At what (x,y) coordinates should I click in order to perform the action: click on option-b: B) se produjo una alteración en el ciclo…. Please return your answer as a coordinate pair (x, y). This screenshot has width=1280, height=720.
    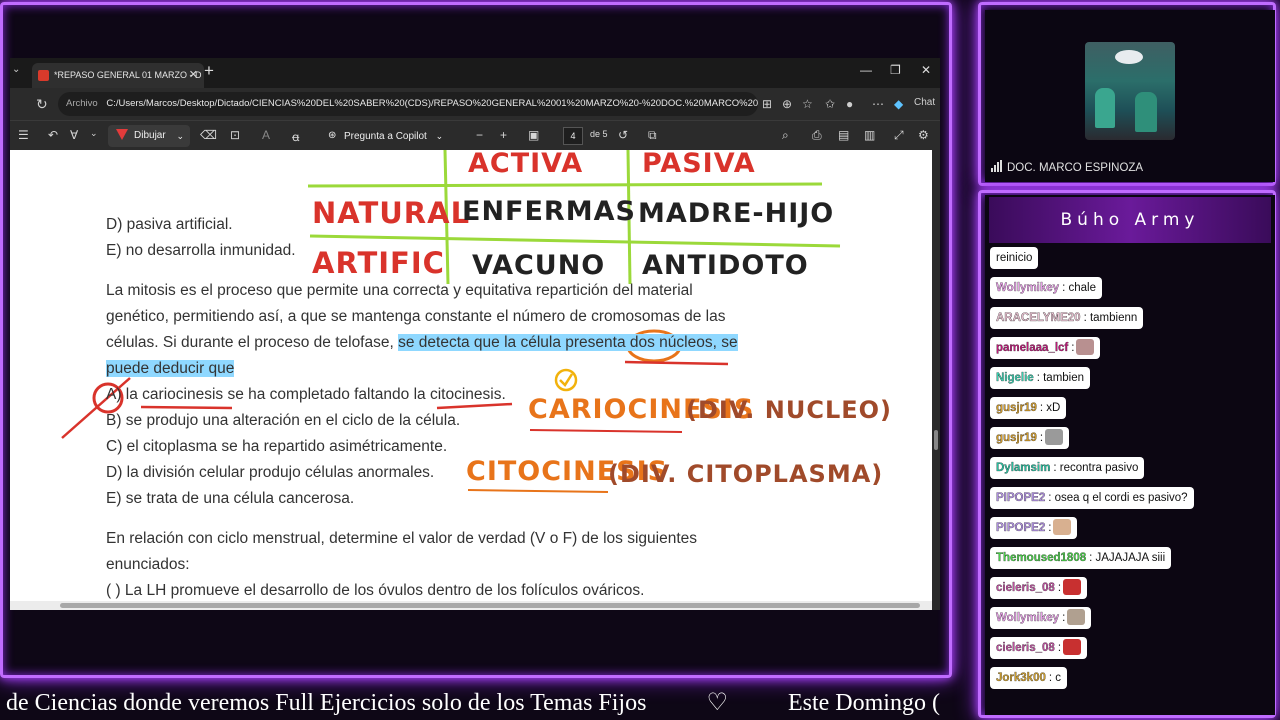
    Looking at the image, I should click on (283, 420).